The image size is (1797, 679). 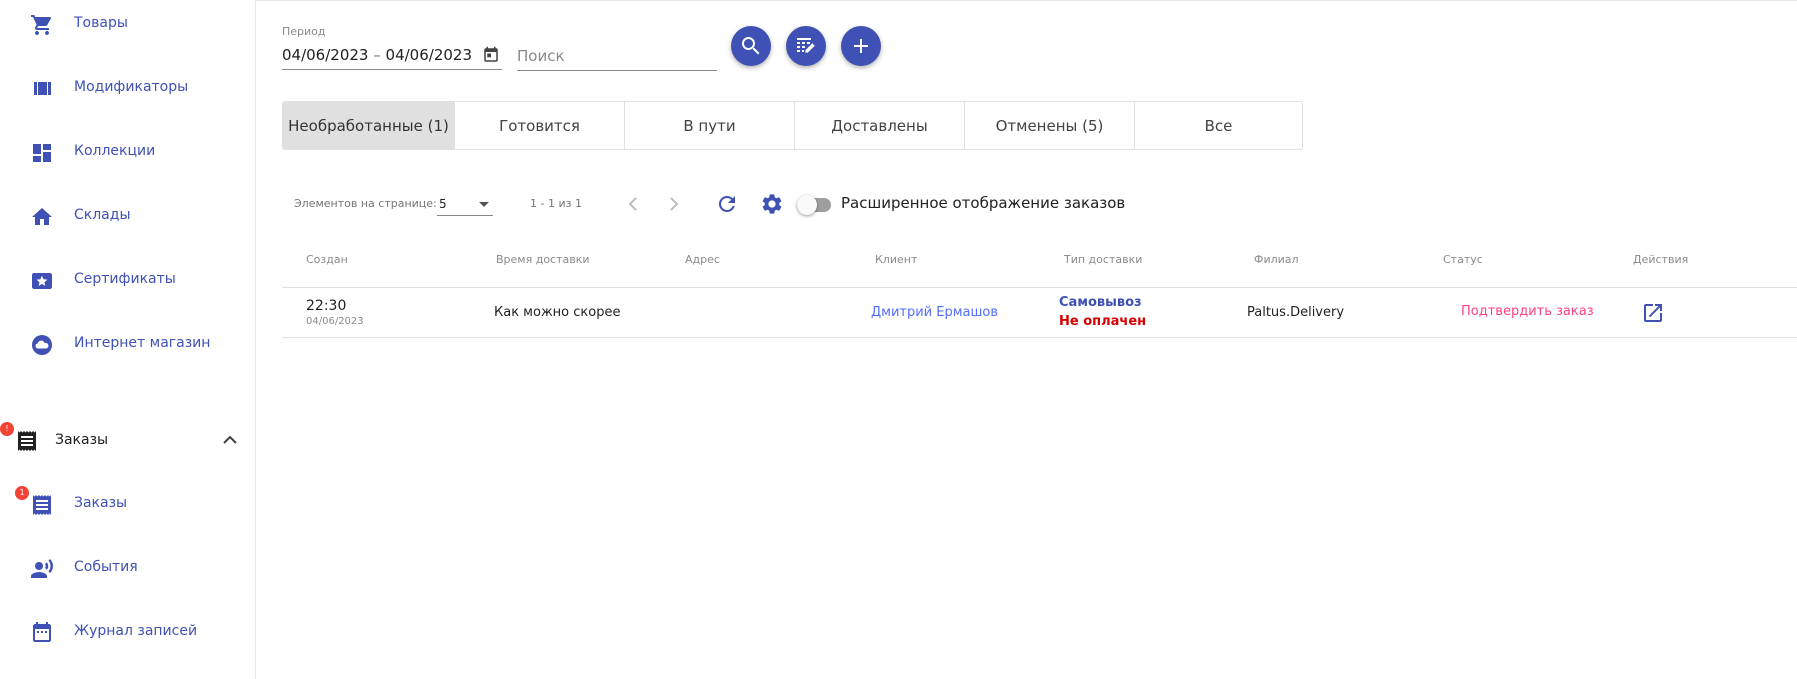 I want to click on chevron-right-icon, so click(x=674, y=204).